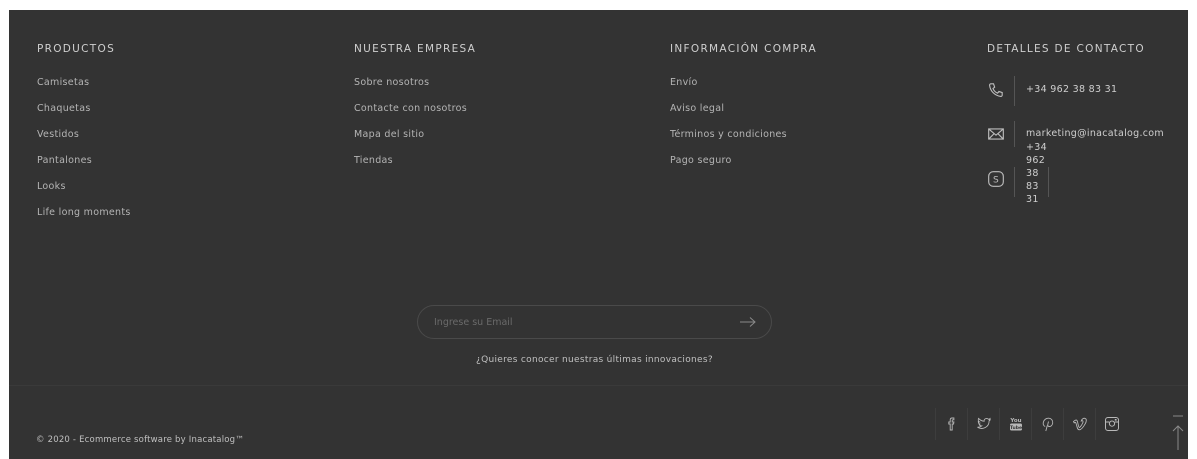 The image size is (1197, 459). I want to click on twitter-icon, so click(984, 423).